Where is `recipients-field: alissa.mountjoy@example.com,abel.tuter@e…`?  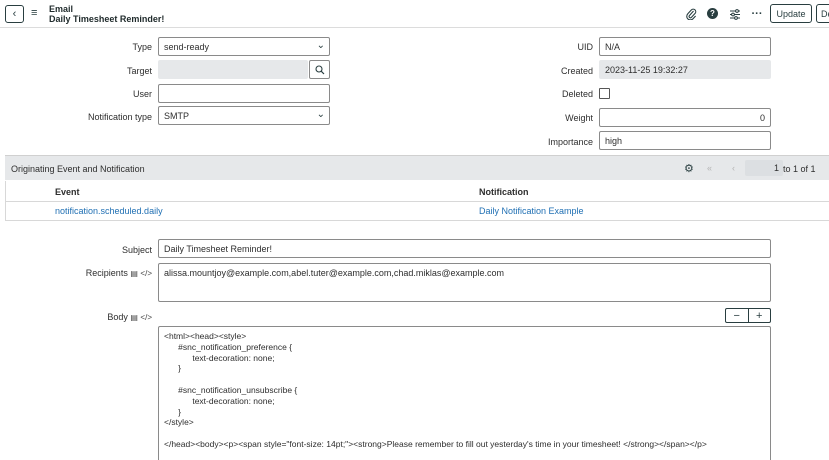
recipients-field: alissa.mountjoy@example.com,abel.tuter@e… is located at coordinates (464, 282).